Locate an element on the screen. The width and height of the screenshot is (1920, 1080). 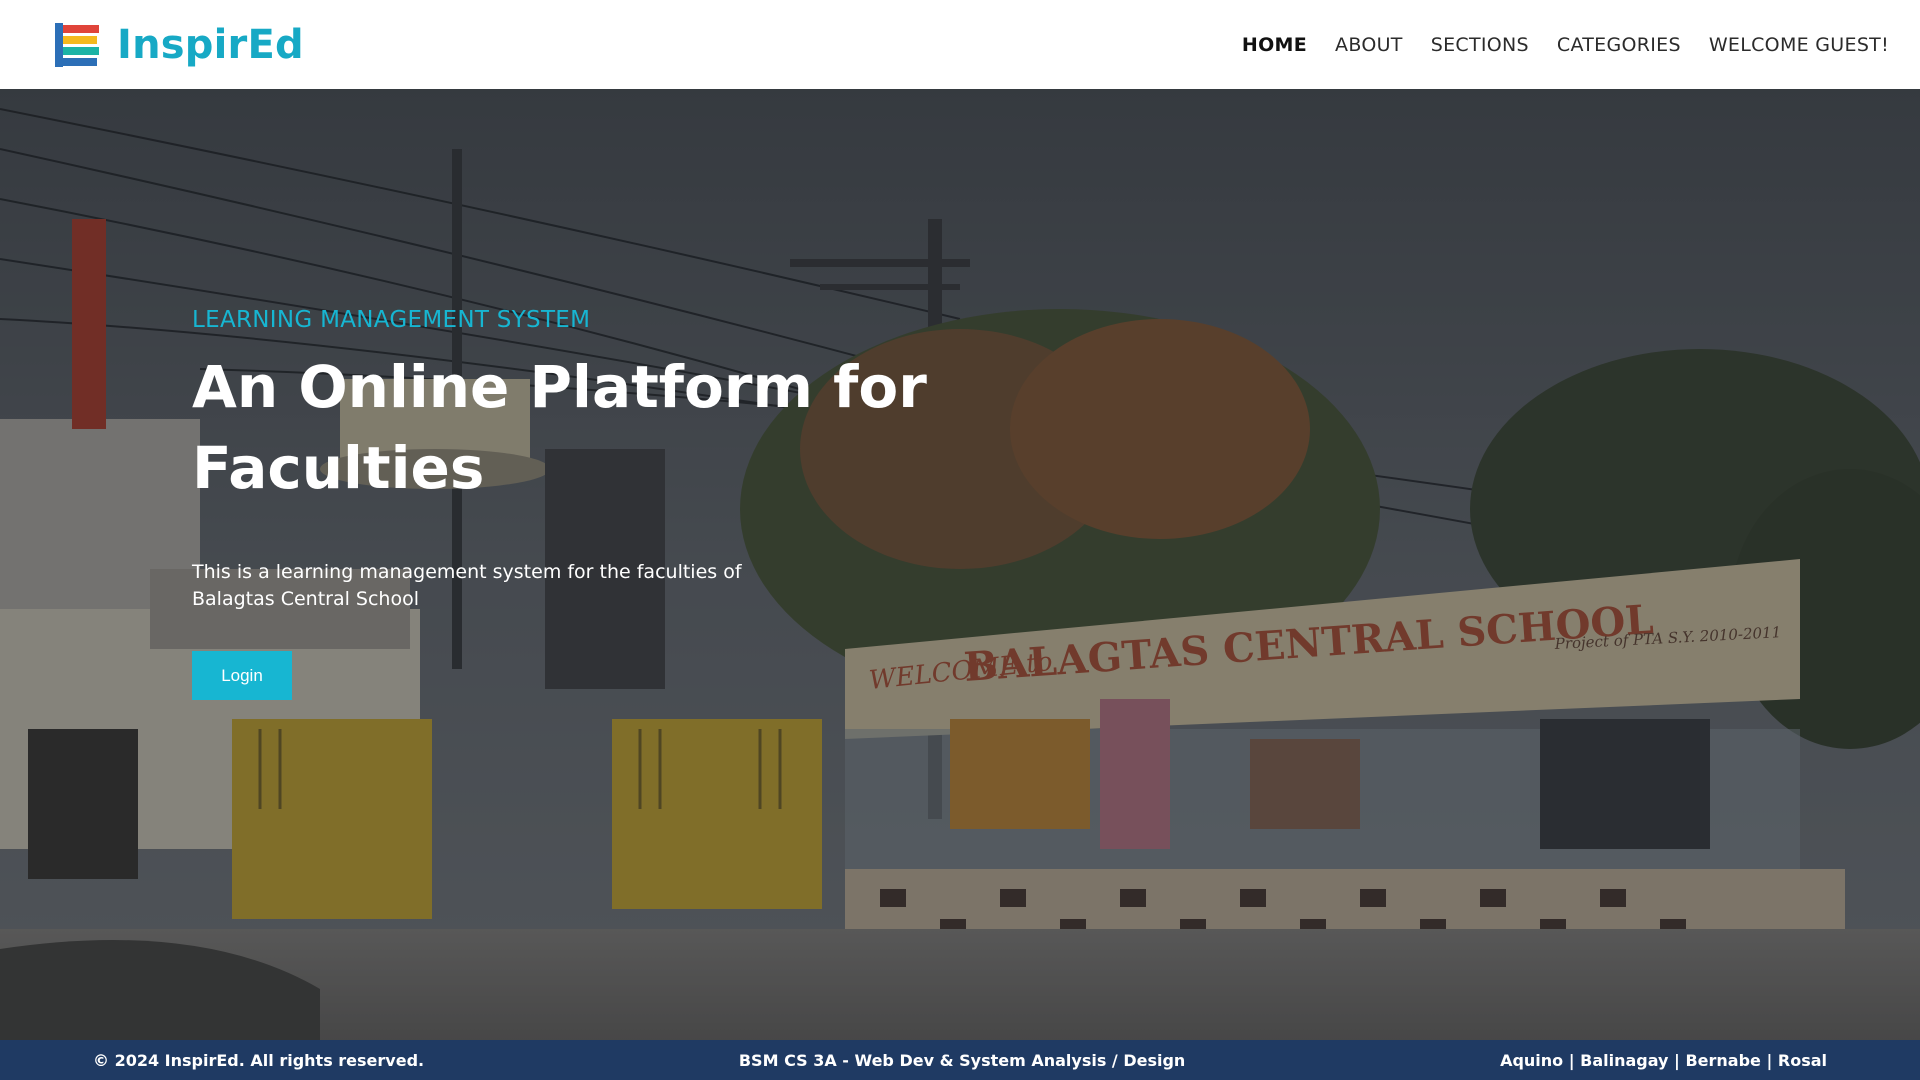
nav-home: HOME is located at coordinates (1274, 45).